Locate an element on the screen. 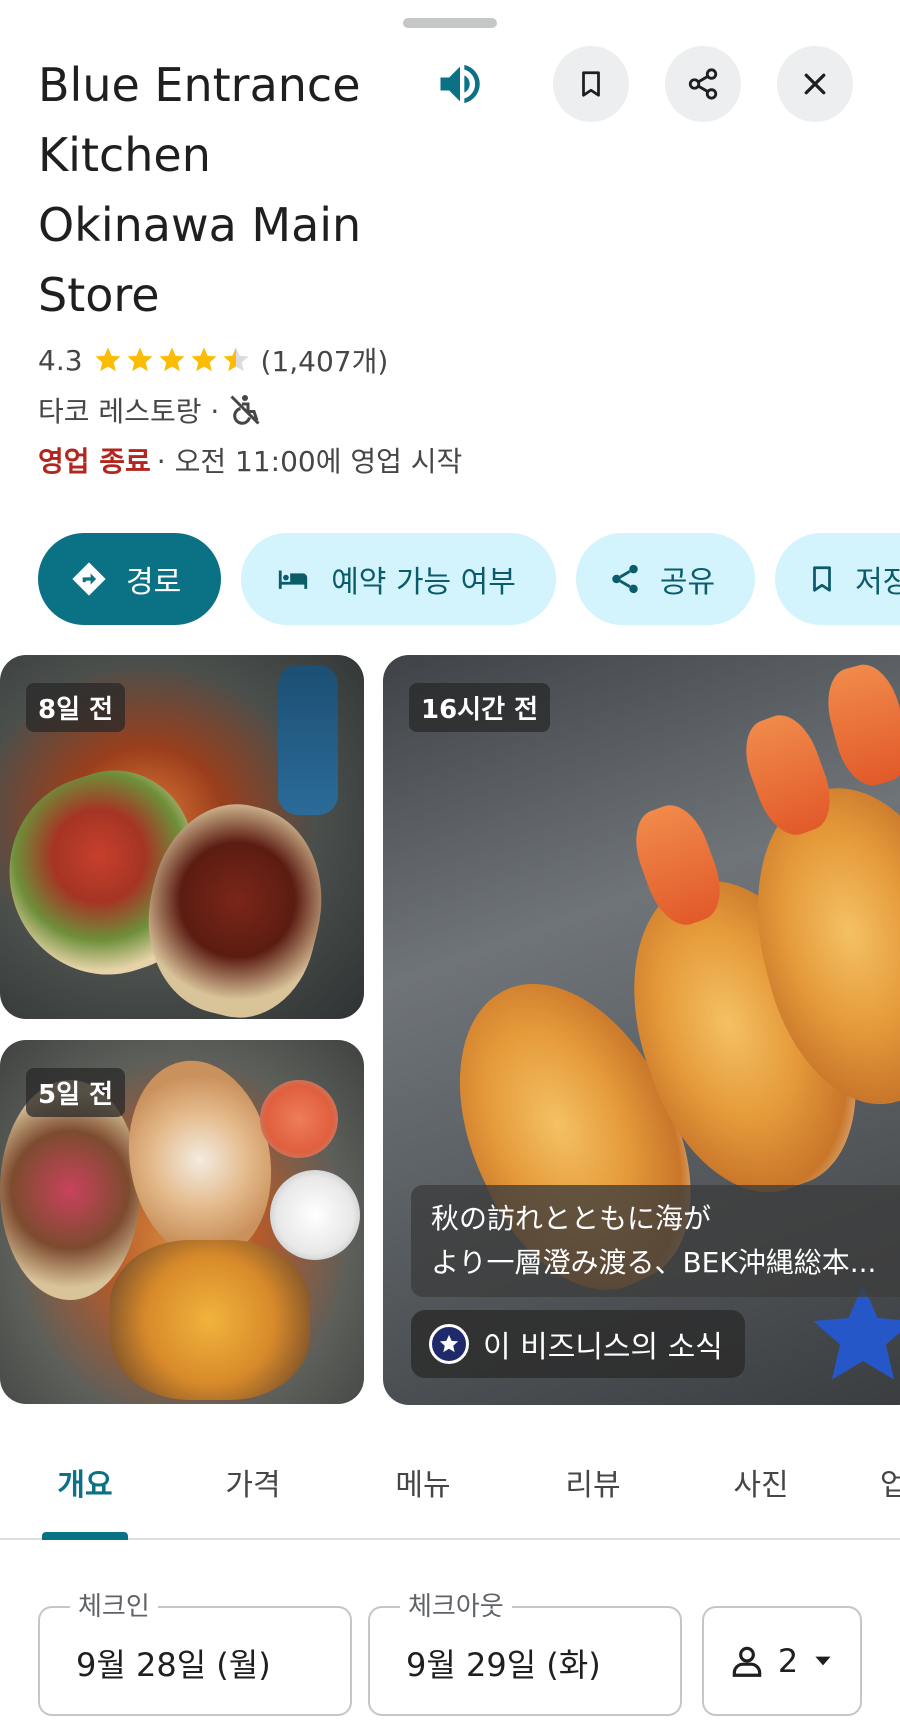 The height and width of the screenshot is (1734, 900). save-label: 저장 is located at coordinates (877, 582).